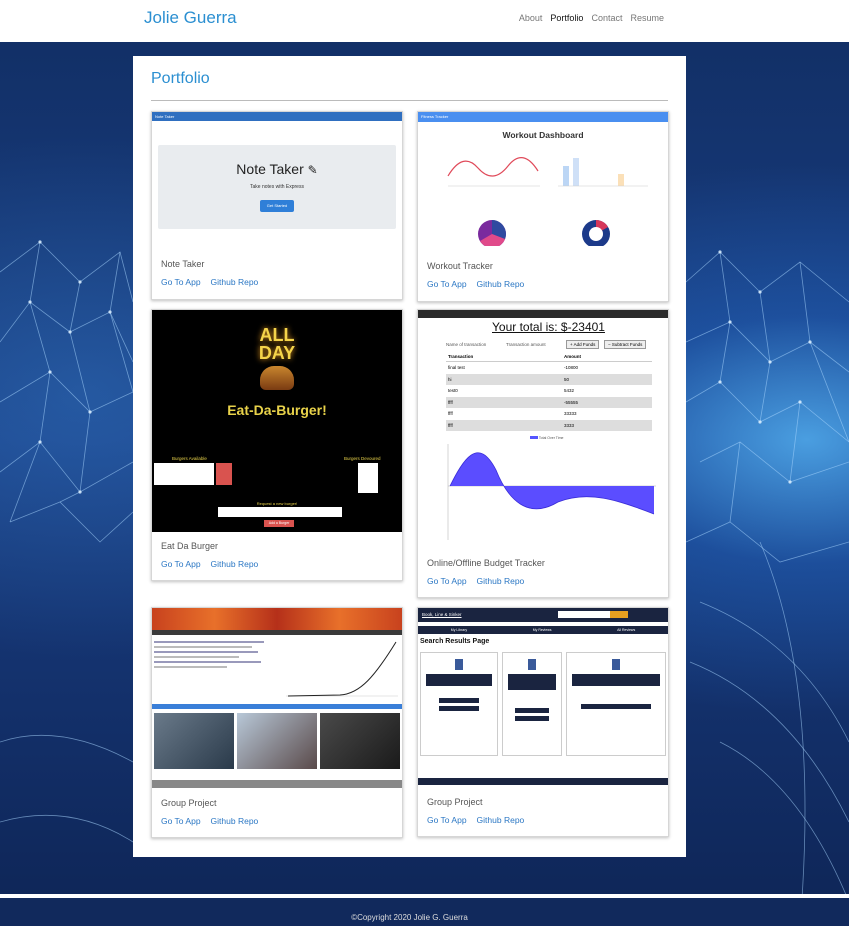 This screenshot has height=926, width=849. I want to click on preview-left-col: Burgers Available, so click(189, 458).